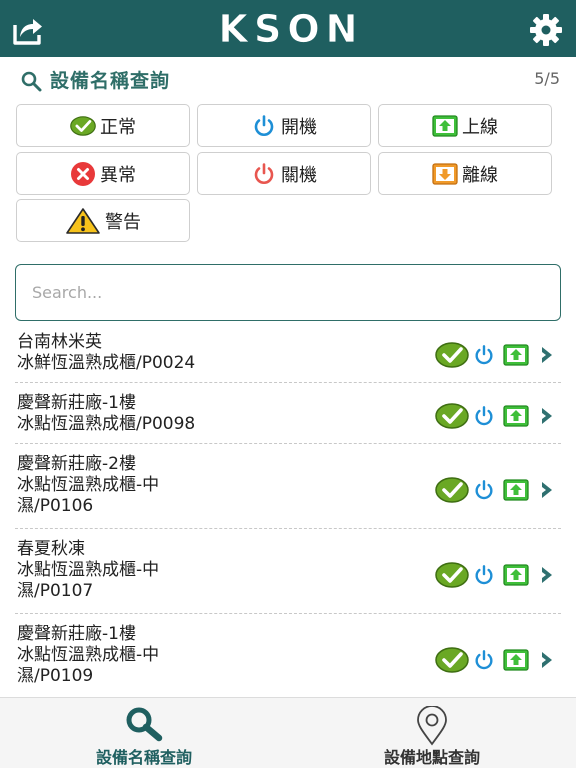  What do you see at coordinates (288, 354) in the screenshot?
I see `device-row: 台南林米英 冰鮮恆溫熟成櫃/P0024` at bounding box center [288, 354].